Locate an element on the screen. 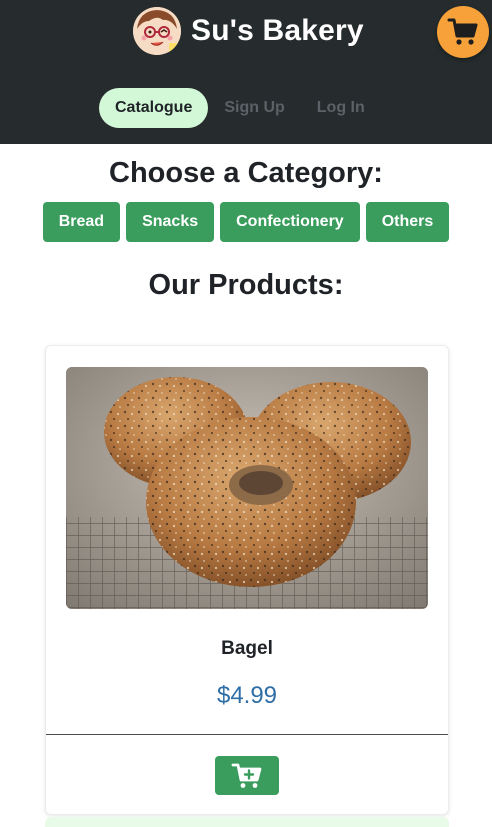  brand: Su's Bakery is located at coordinates (248, 31).